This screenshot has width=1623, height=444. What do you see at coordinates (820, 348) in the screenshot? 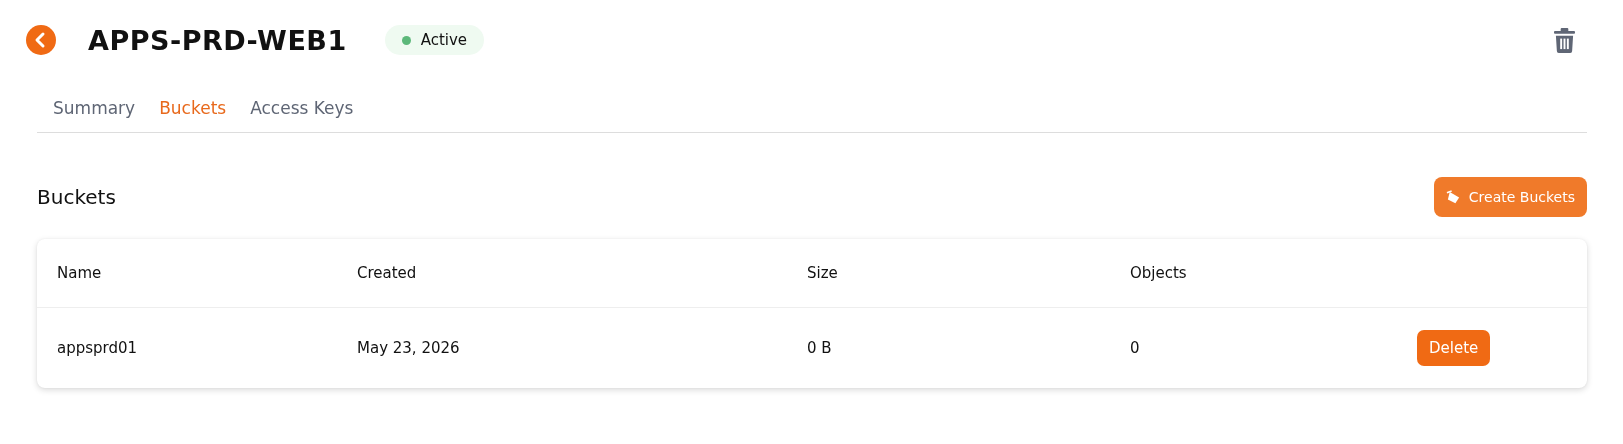
I see `table-cell-text: 0 B` at bounding box center [820, 348].